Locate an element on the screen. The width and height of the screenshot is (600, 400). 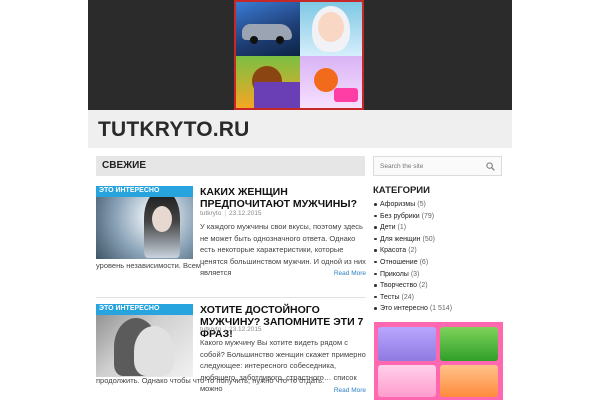
top-ad-banner is located at coordinates (299, 55).